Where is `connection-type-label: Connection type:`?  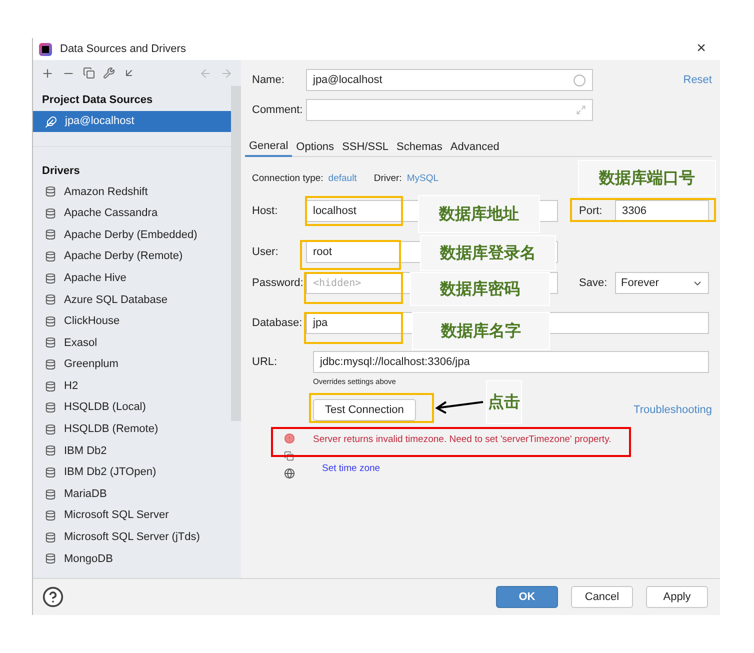
connection-type-label: Connection type: is located at coordinates (288, 179).